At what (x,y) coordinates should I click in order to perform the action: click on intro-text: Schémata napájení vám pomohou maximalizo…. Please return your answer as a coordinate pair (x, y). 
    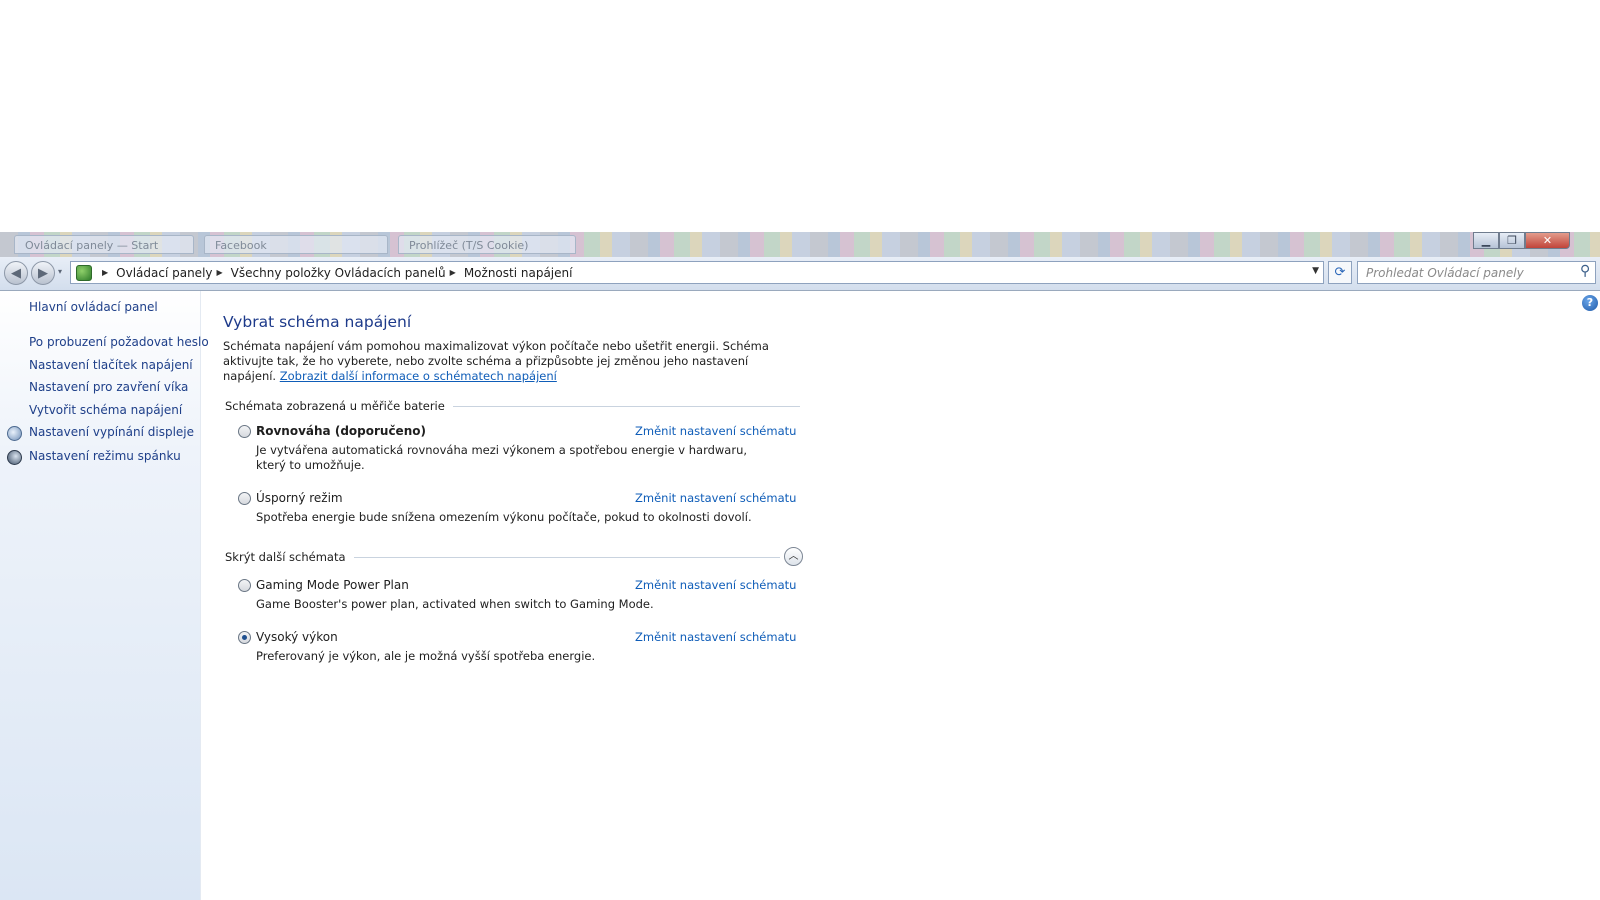
    Looking at the image, I should click on (510, 361).